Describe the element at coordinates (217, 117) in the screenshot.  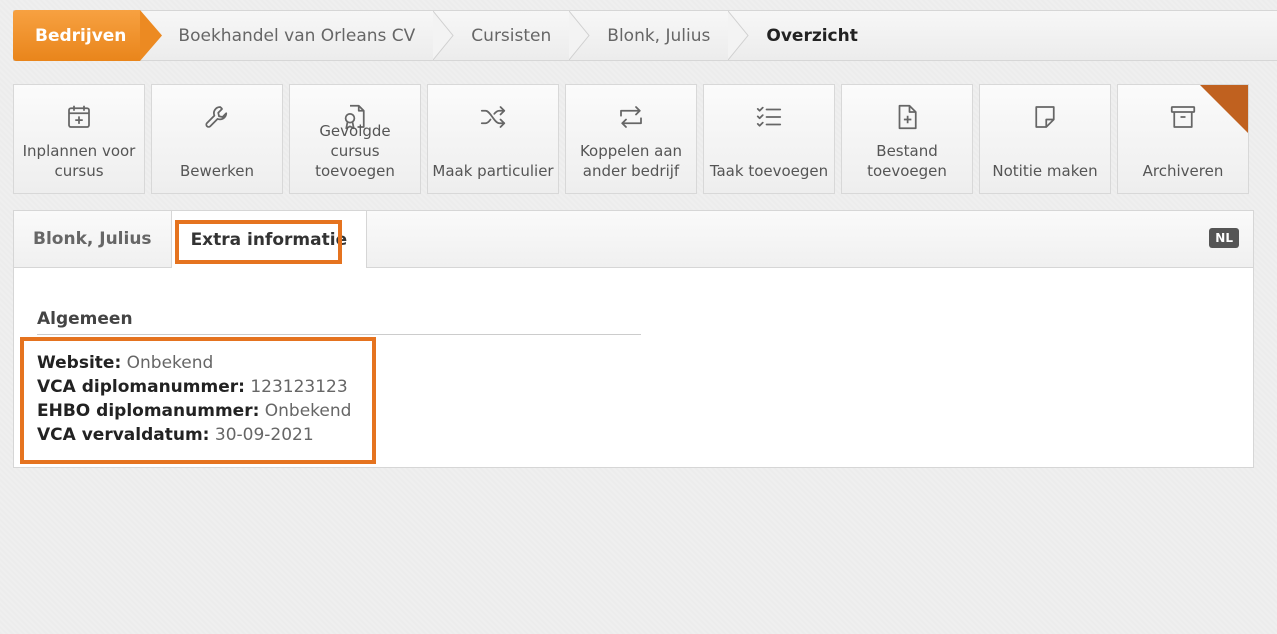
I see `wrench-icon` at that location.